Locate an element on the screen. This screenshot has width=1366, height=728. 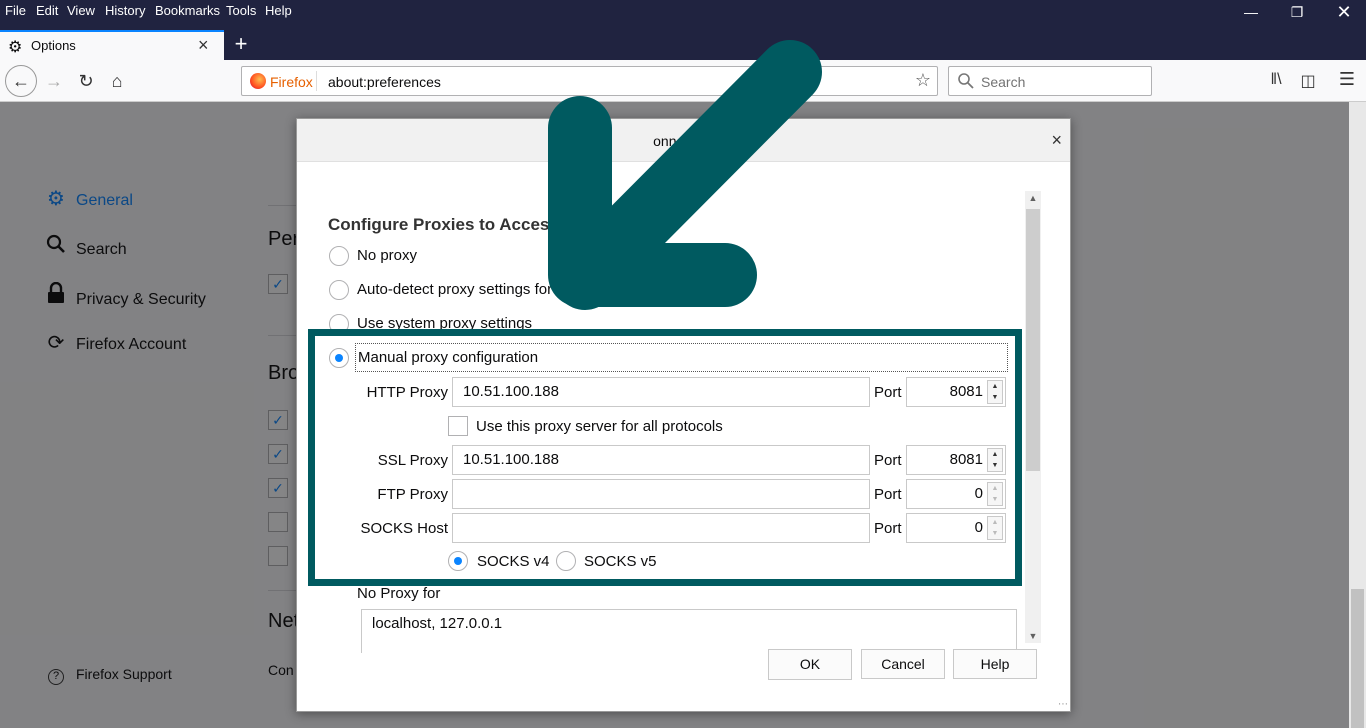
auto-detect-radio is located at coordinates (339, 290).